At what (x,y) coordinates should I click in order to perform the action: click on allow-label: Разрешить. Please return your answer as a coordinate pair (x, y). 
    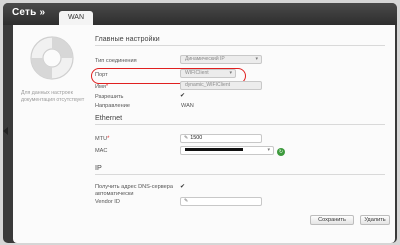
    Looking at the image, I should click on (109, 97).